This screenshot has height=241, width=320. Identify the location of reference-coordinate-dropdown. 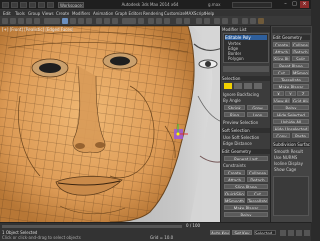
(129, 20).